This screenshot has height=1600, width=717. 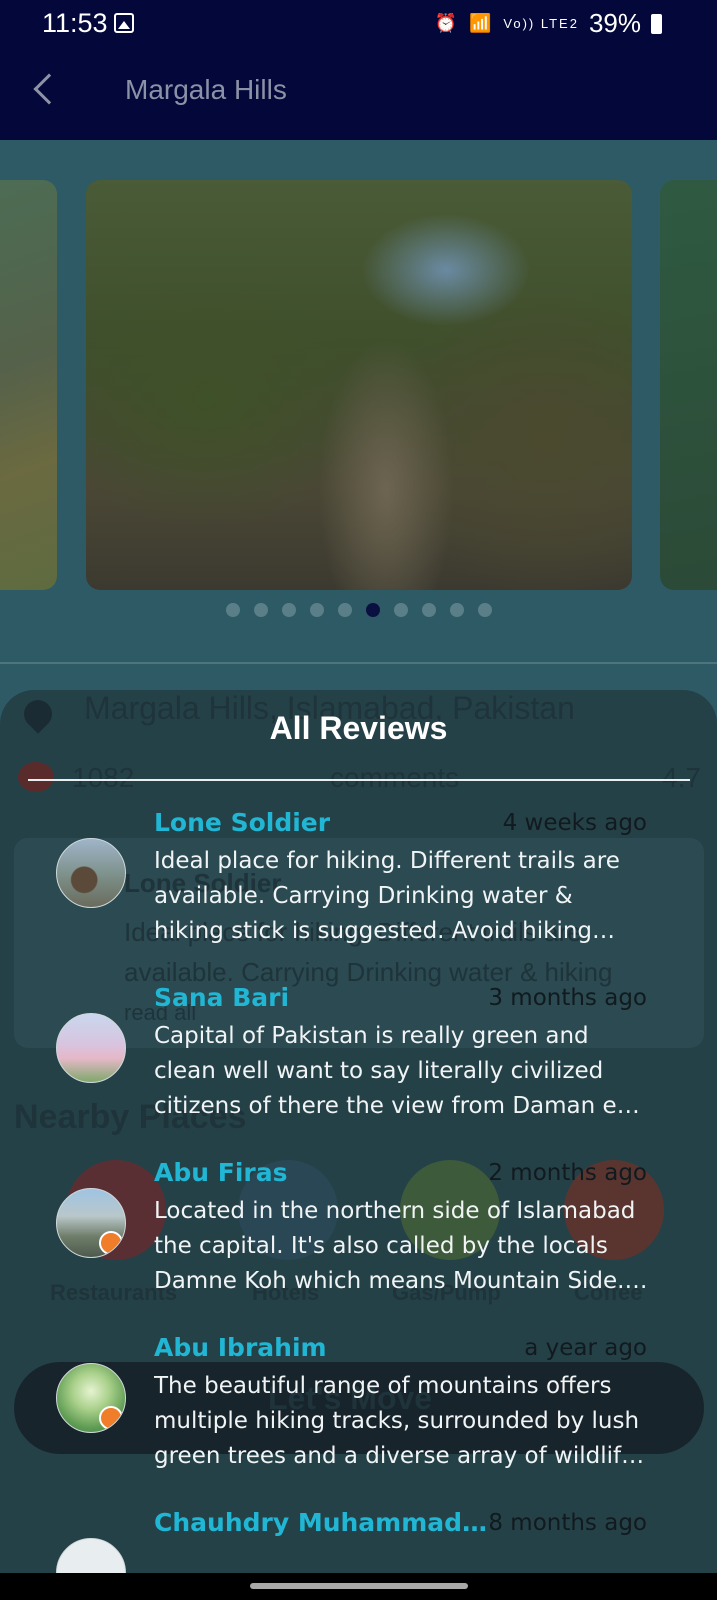 What do you see at coordinates (359, 780) in the screenshot?
I see `sheet-divider` at bounding box center [359, 780].